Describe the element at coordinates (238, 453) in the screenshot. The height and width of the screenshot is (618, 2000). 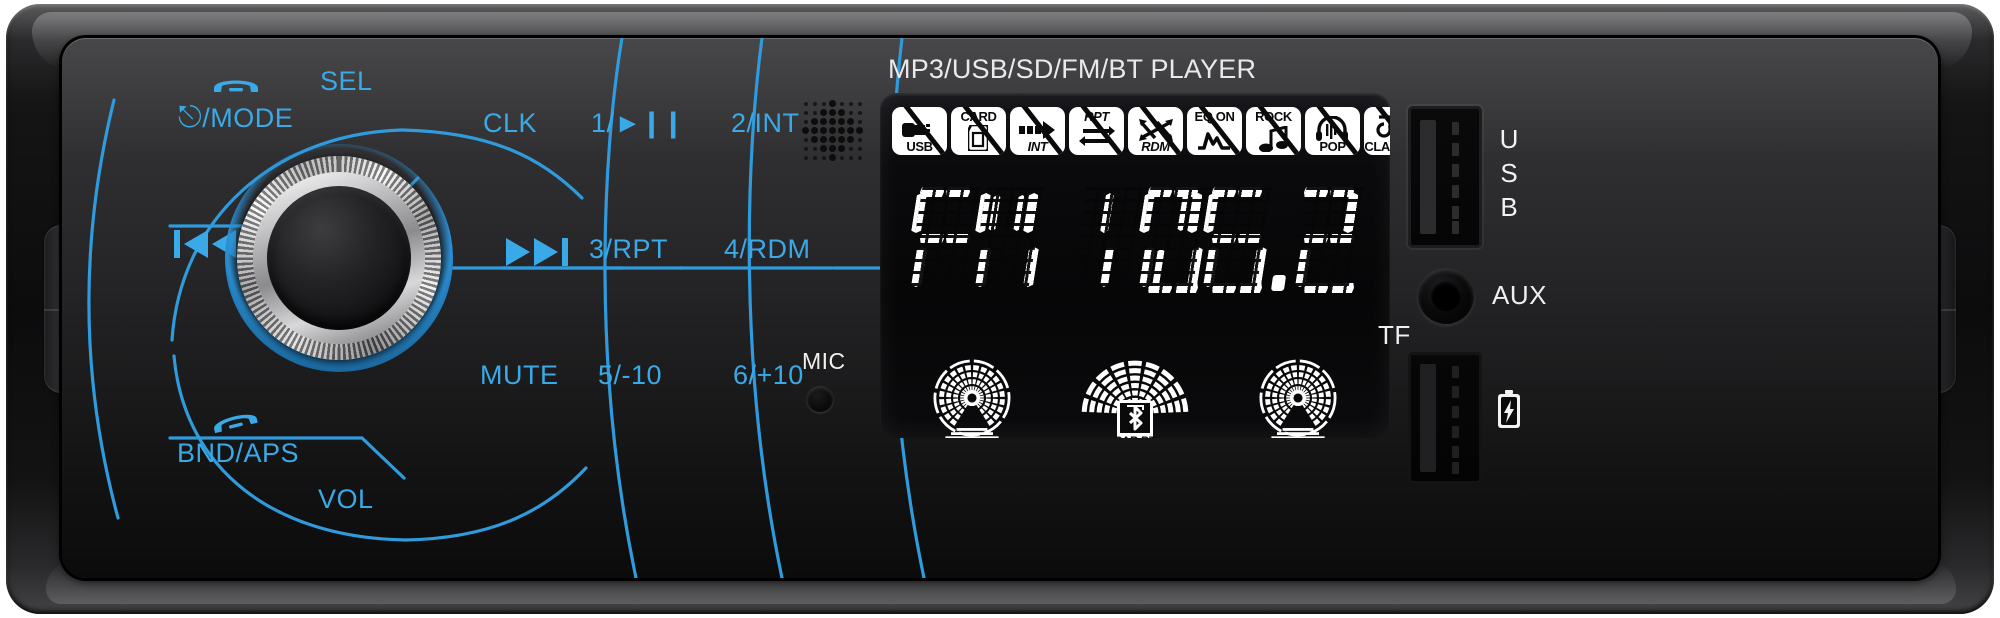
I see `bnd-aps-label: BND/APS` at that location.